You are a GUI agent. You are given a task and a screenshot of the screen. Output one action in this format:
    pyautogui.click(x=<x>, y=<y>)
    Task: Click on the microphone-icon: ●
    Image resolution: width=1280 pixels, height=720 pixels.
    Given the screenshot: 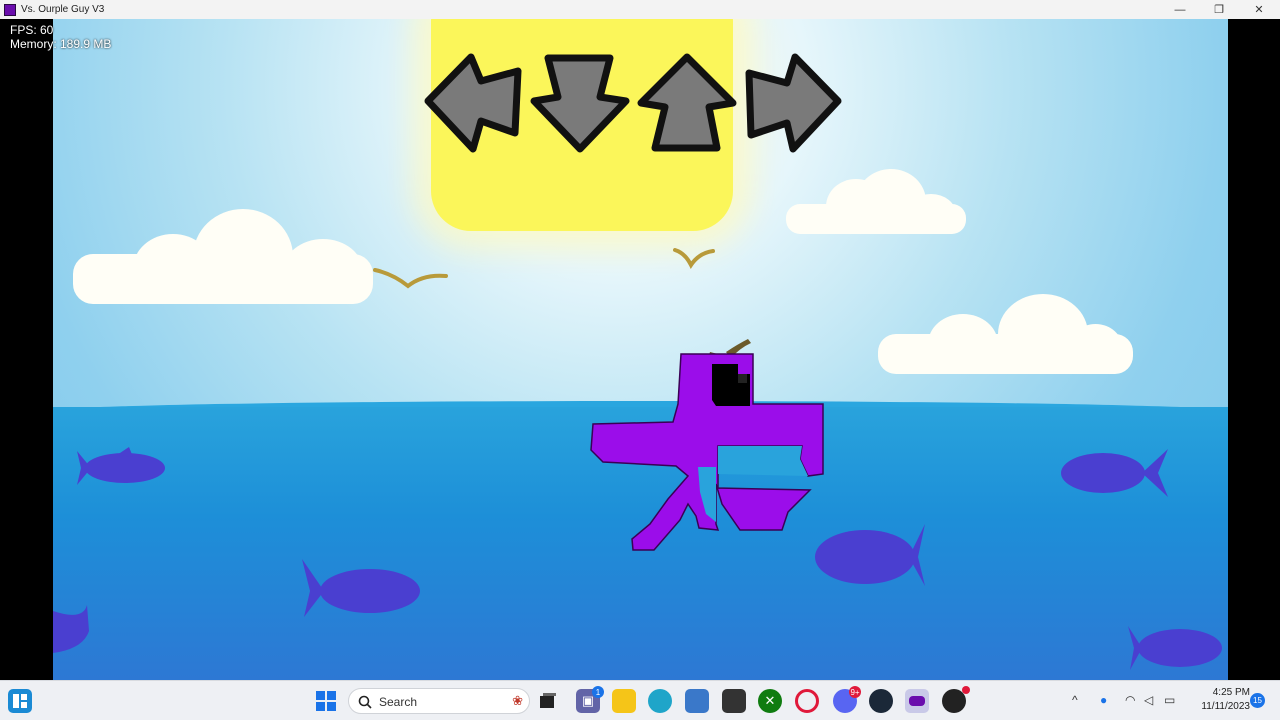 What is the action you would take?
    pyautogui.click(x=1103, y=700)
    